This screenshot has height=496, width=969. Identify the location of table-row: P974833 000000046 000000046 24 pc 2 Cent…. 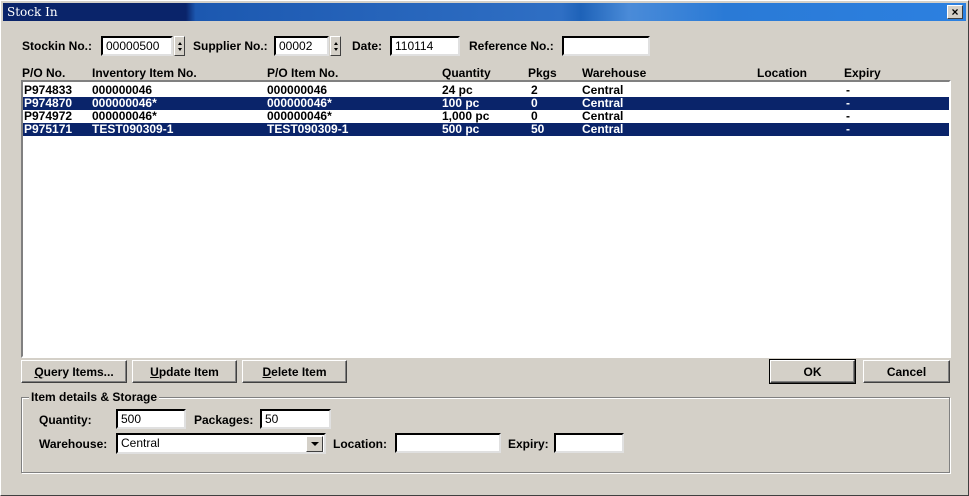
(486, 90).